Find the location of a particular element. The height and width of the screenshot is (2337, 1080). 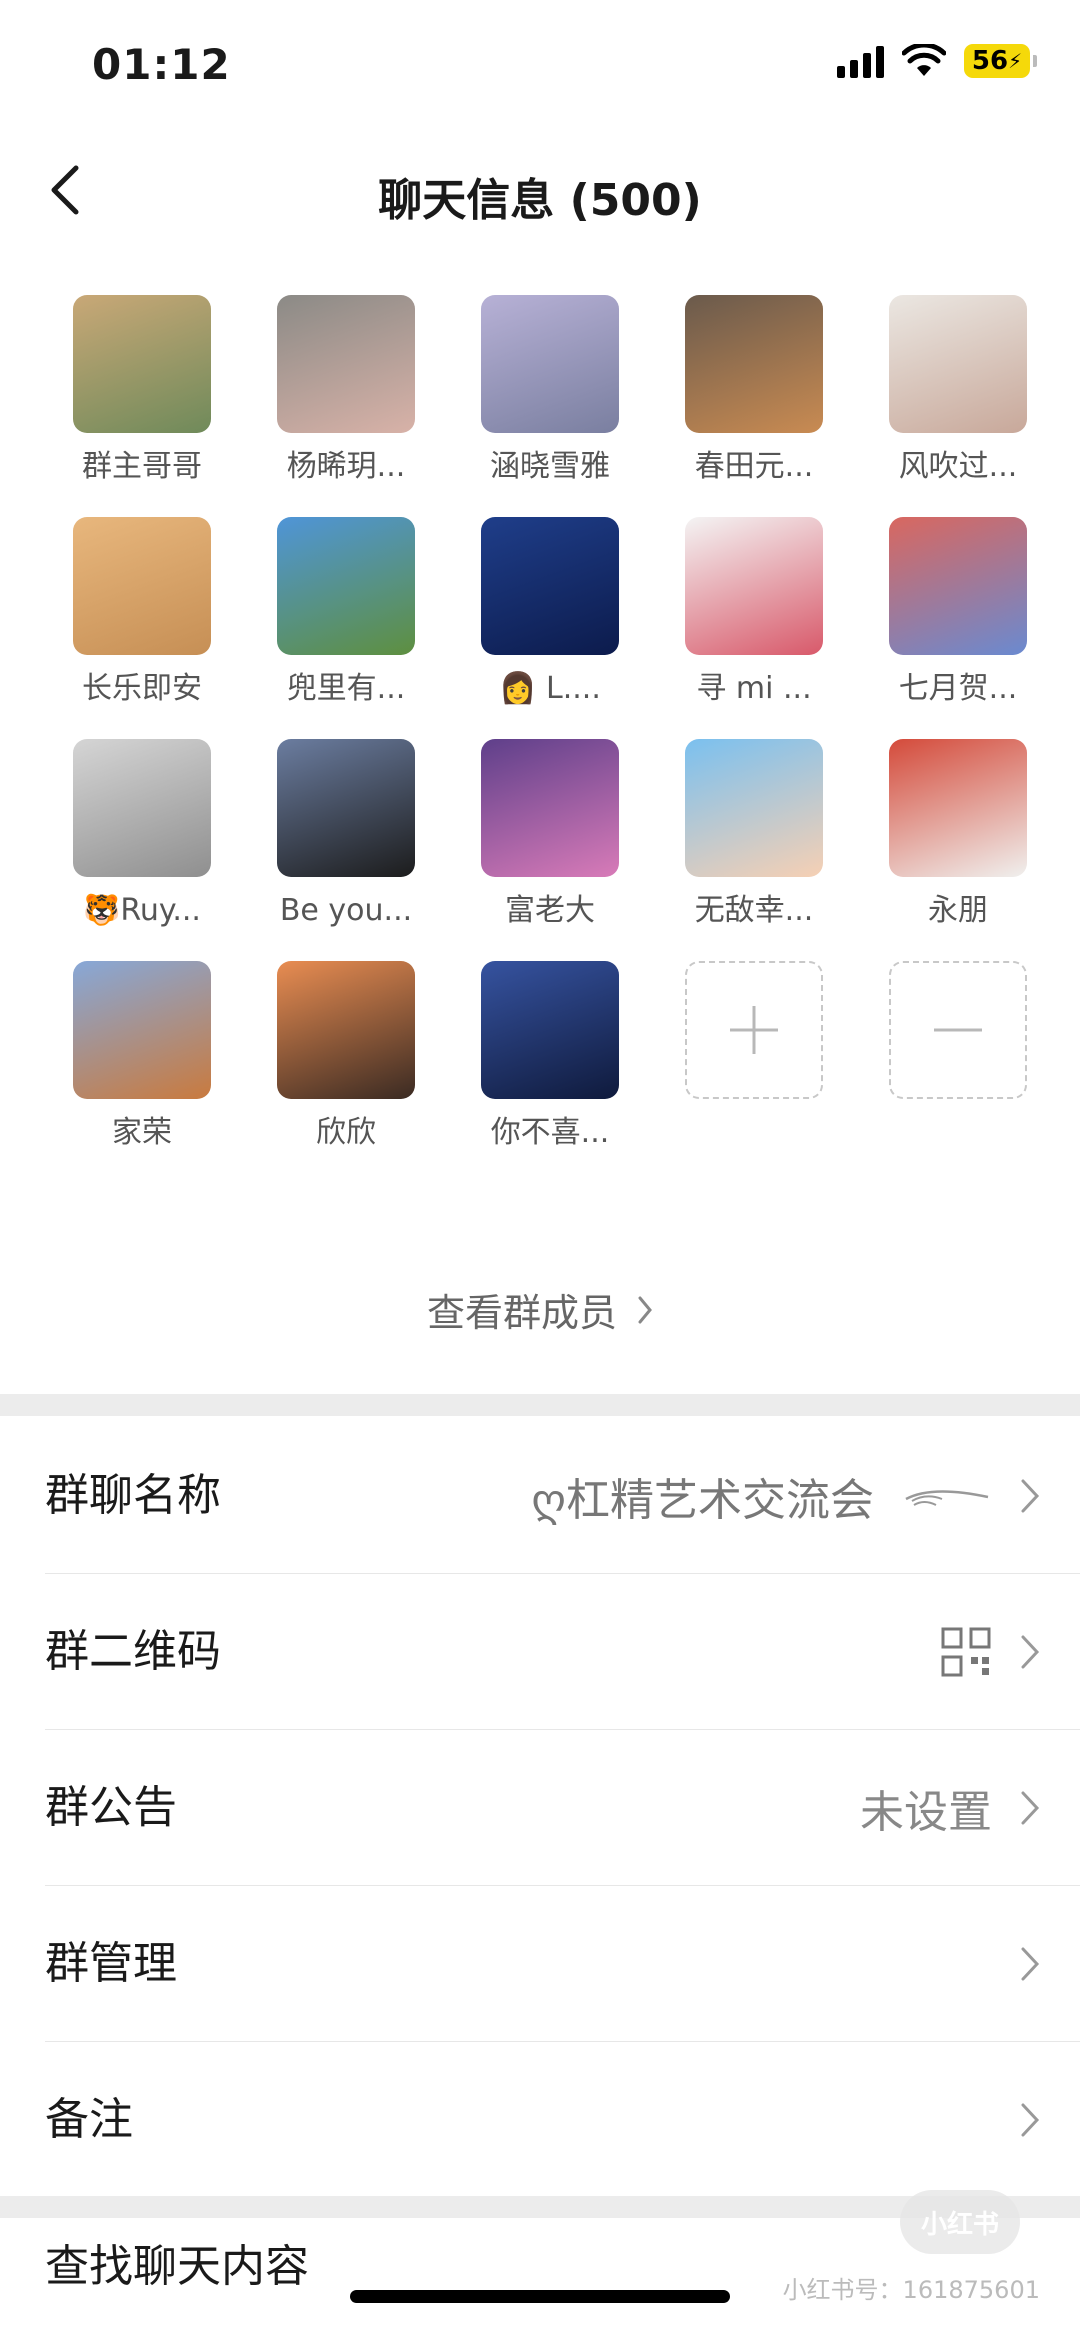

minus-icon is located at coordinates (958, 1030).